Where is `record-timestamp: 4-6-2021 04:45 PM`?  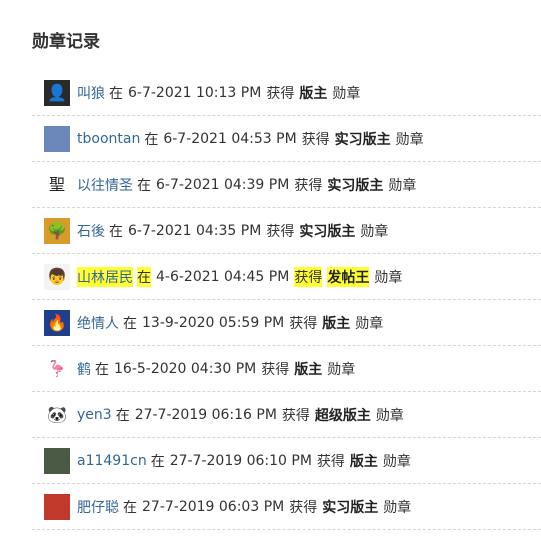
record-timestamp: 4-6-2021 04:45 PM is located at coordinates (223, 276).